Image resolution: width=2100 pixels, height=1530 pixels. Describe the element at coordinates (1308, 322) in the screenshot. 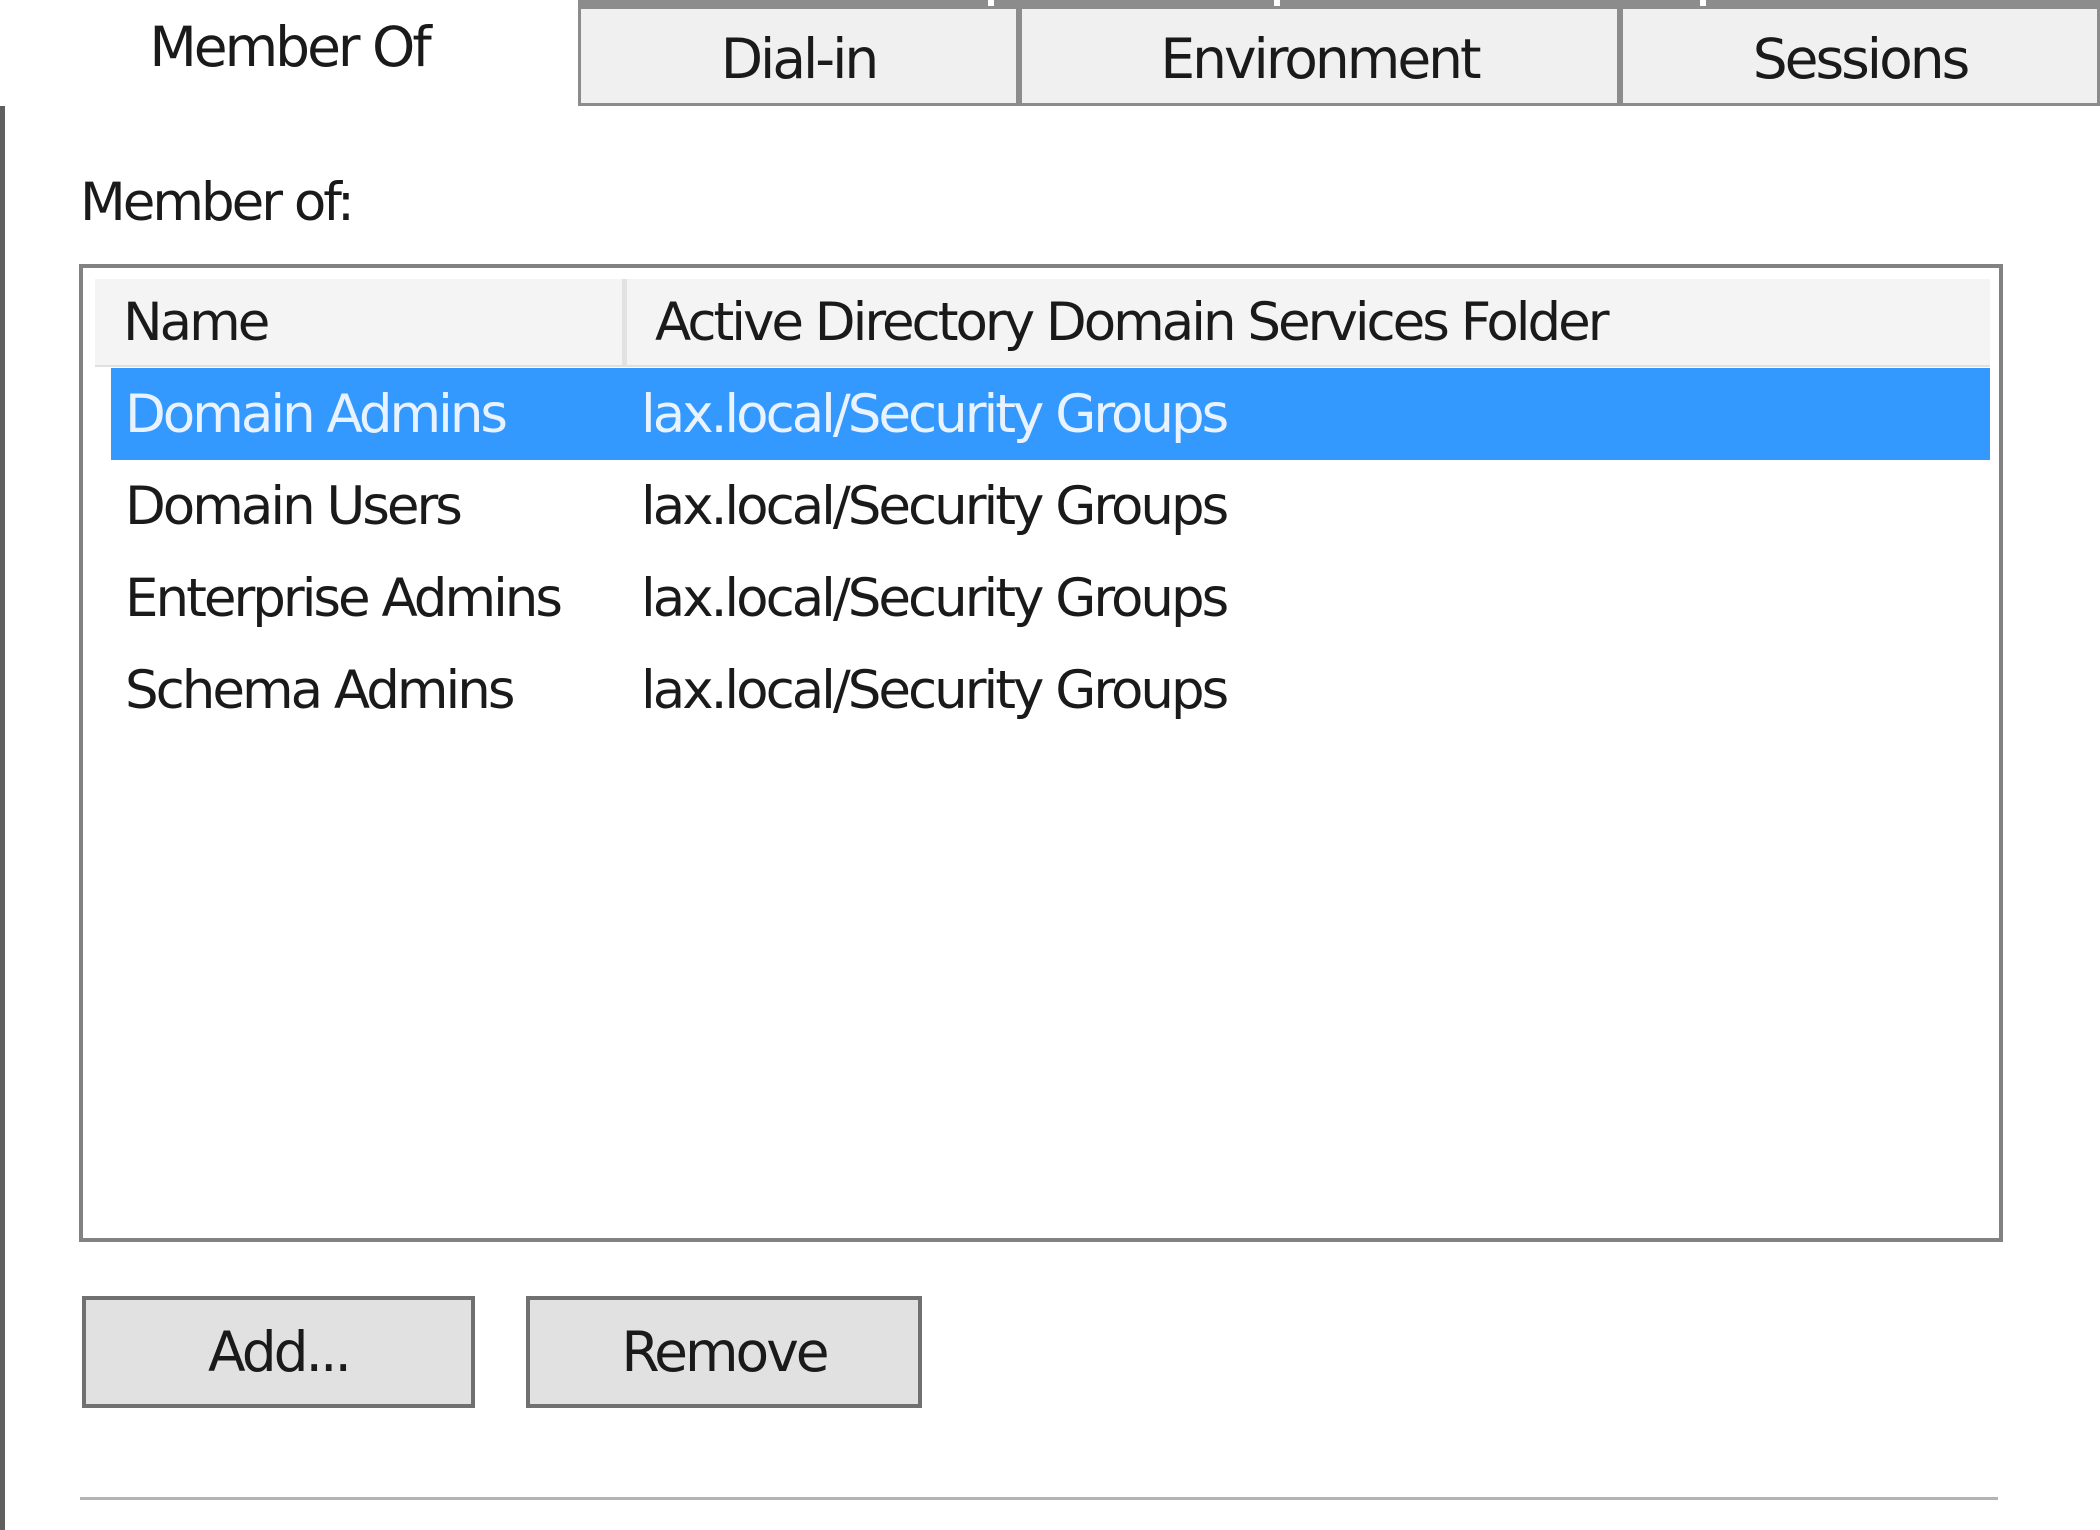

I see `column-header-folder: Active Directory Domain Services Folder` at that location.